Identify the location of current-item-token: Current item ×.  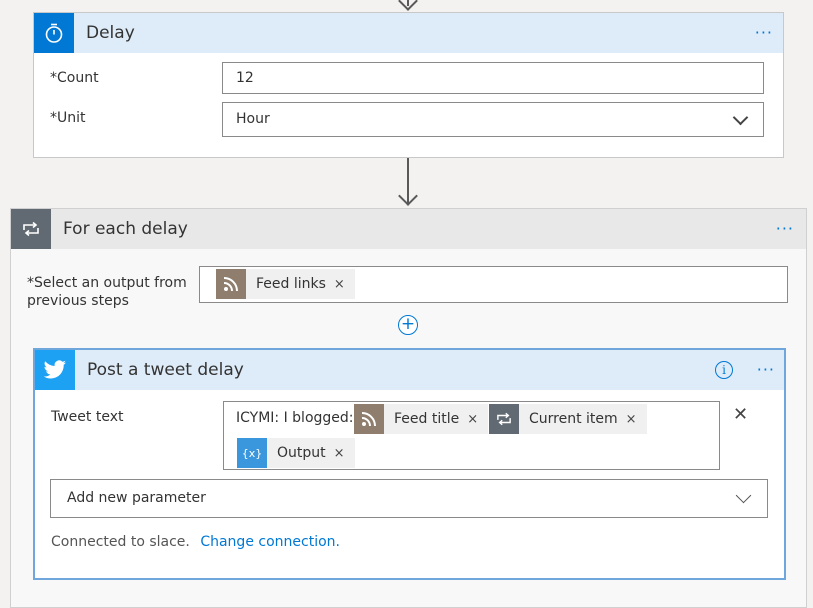
(568, 419).